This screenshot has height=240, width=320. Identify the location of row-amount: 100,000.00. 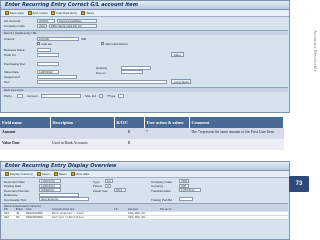
(136, 213).